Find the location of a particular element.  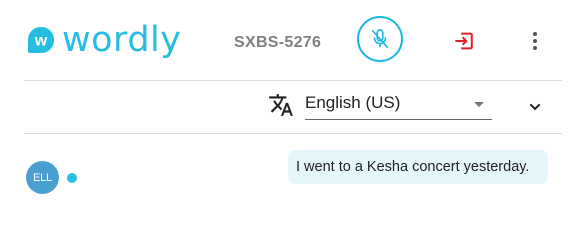

more-vertical-icon is located at coordinates (535, 41).